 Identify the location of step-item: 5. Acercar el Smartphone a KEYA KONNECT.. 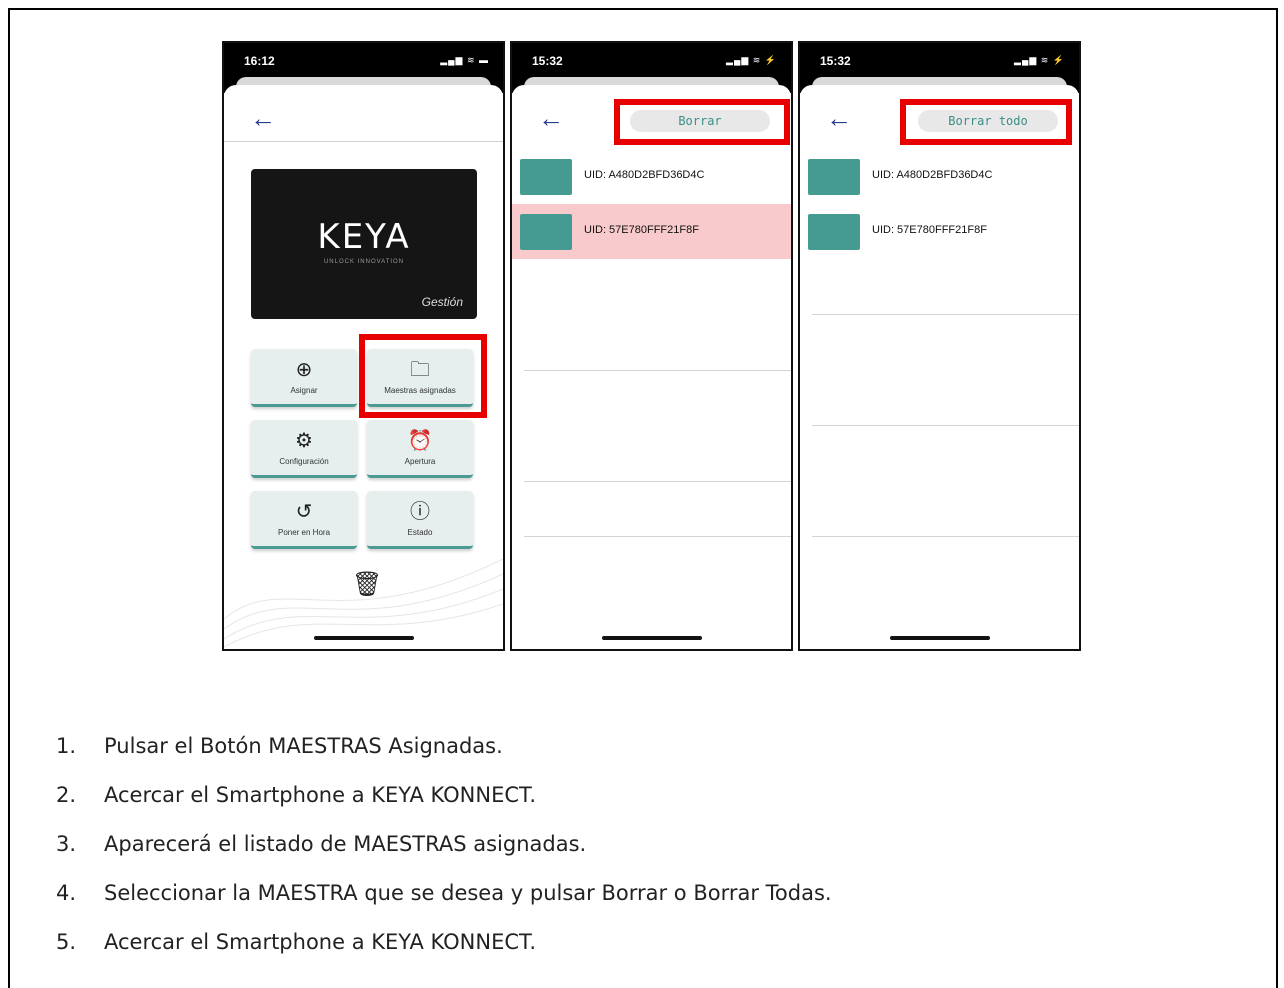
(444, 942).